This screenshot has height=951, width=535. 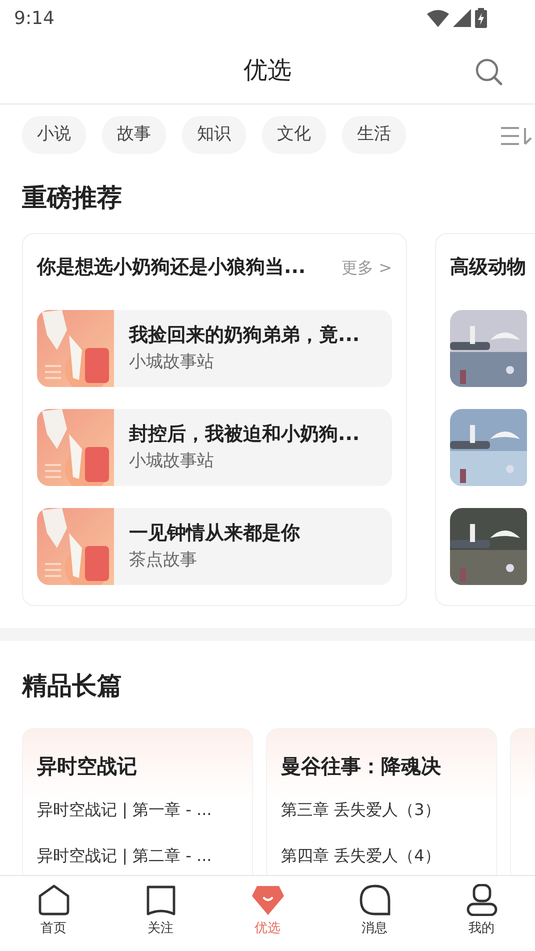 I want to click on nav-tab: 首页, so click(x=53, y=913).